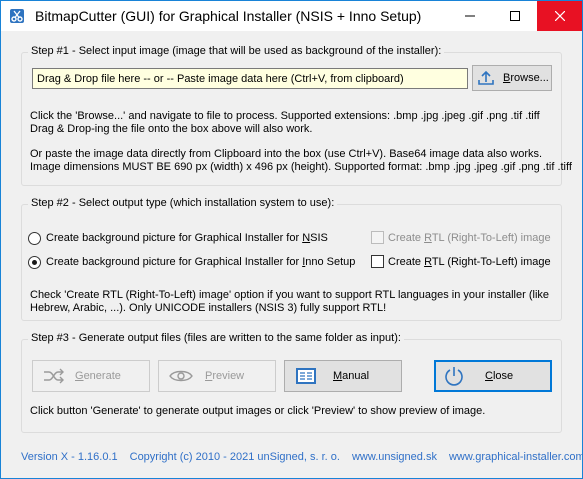 The width and height of the screenshot is (583, 479). What do you see at coordinates (181, 376) in the screenshot?
I see `eye-icon` at bounding box center [181, 376].